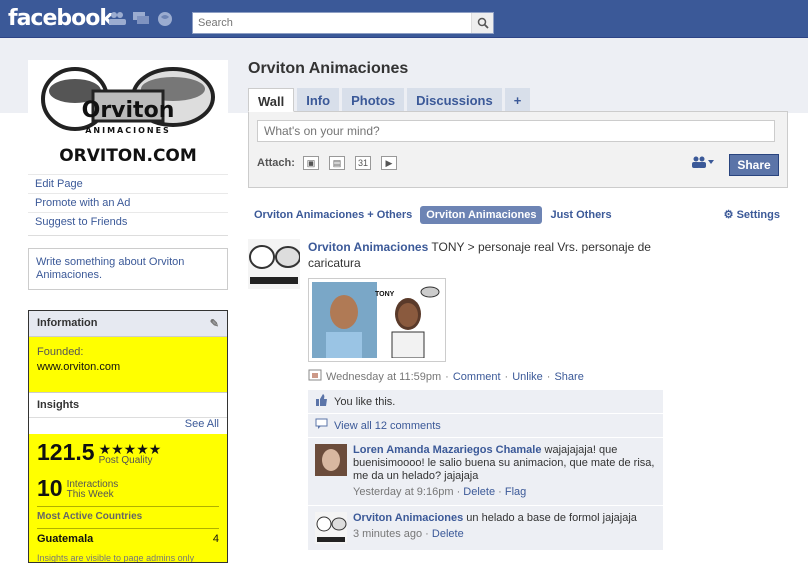  What do you see at coordinates (318, 100) in the screenshot?
I see `tab-info: Info` at bounding box center [318, 100].